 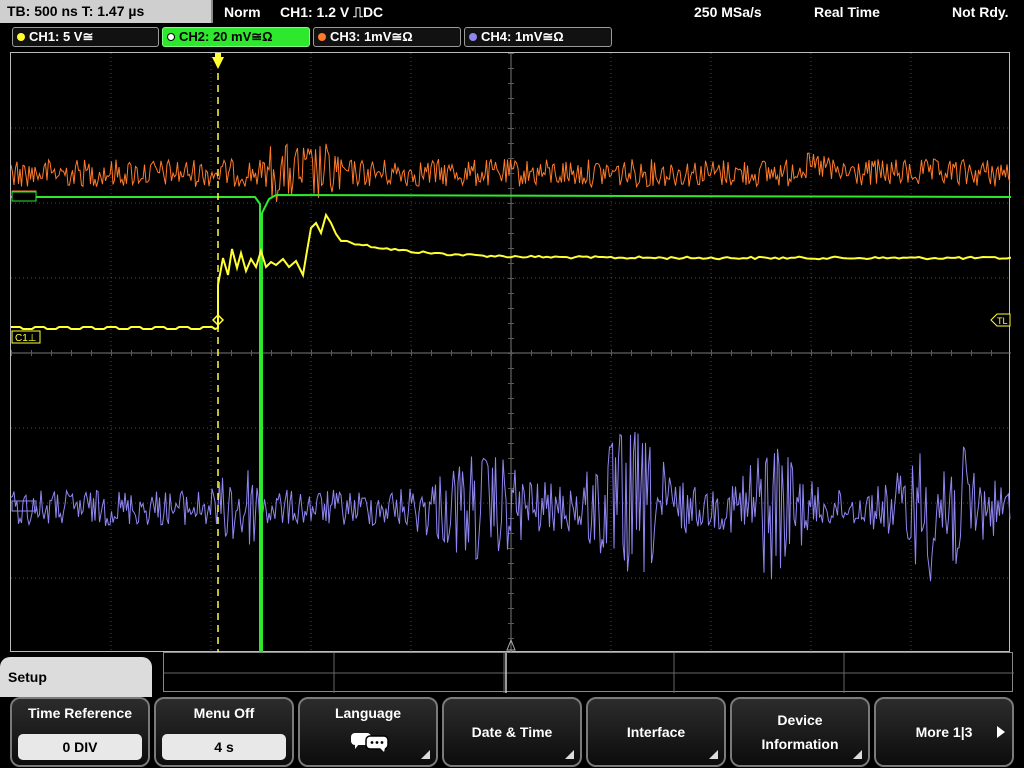 What do you see at coordinates (226, 36) in the screenshot?
I see `channel-label: CH2: 20 mV≅Ω` at bounding box center [226, 36].